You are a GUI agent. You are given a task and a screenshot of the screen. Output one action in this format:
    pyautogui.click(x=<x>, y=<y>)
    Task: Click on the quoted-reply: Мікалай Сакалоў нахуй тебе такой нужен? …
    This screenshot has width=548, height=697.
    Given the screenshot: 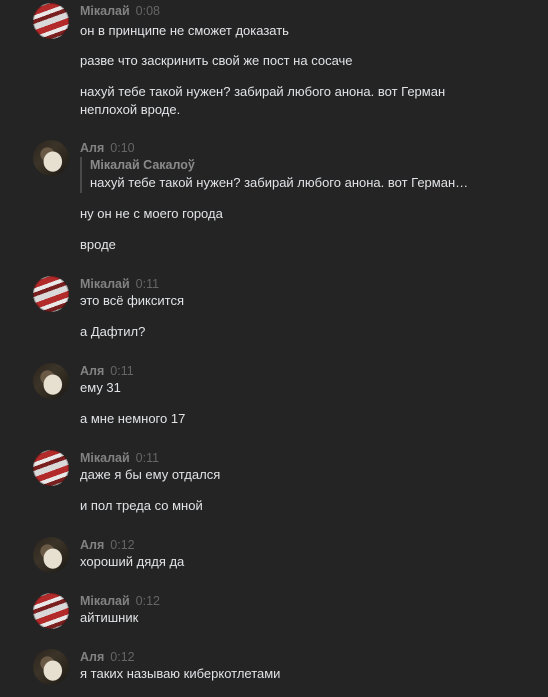 What is the action you would take?
    pyautogui.click(x=274, y=175)
    